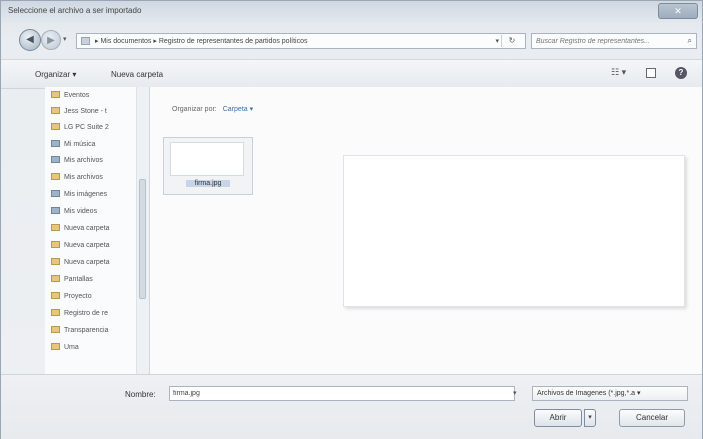 This screenshot has width=703, height=439. Describe the element at coordinates (55, 210) in the screenshot. I see `videos-library-icon` at that location.